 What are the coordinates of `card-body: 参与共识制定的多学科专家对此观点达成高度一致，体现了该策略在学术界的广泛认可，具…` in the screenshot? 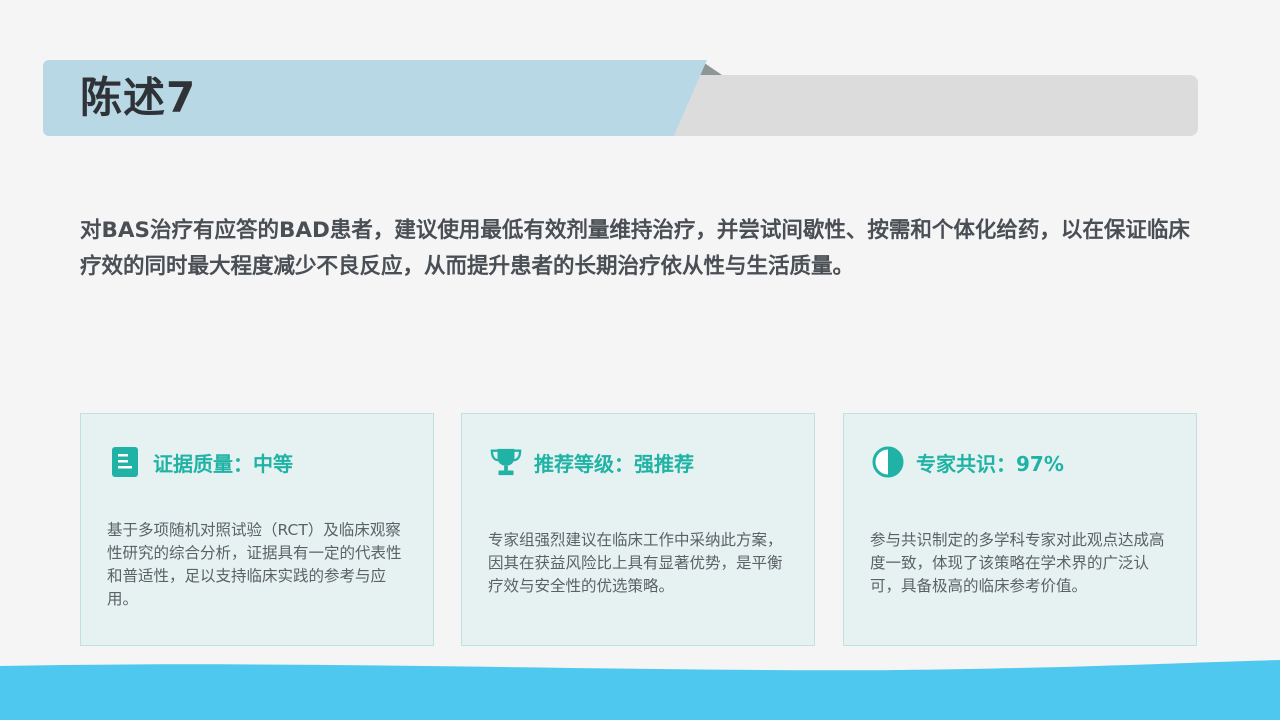 It's located at (1017, 563).